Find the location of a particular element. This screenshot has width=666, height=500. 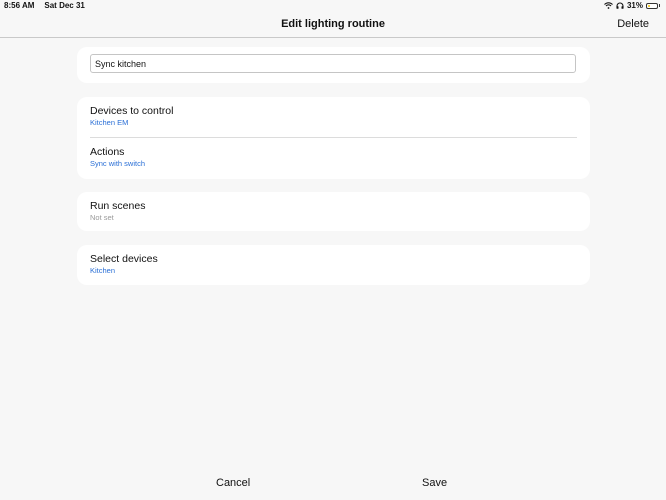

status-bar: 8:56 AM Sat Dec 31 31% is located at coordinates (333, 6).